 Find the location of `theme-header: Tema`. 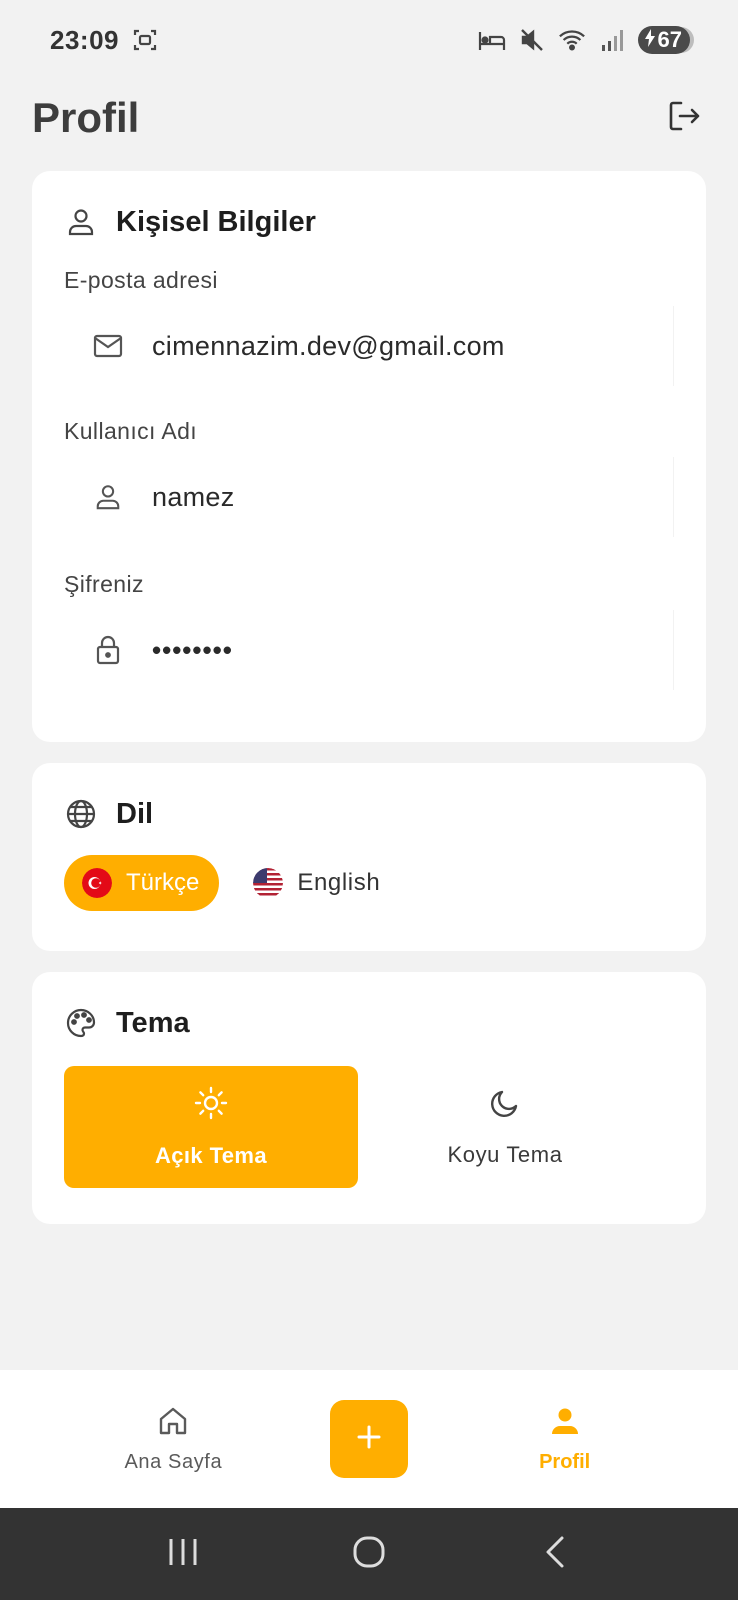

theme-header: Tema is located at coordinates (369, 1023).